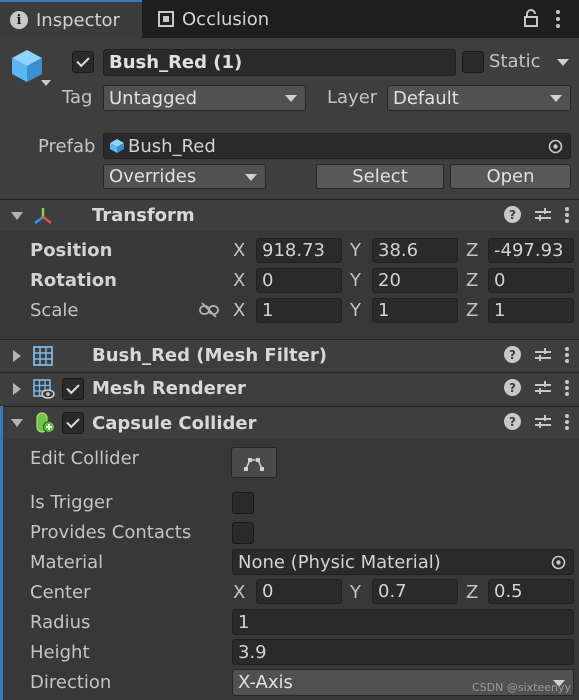  I want to click on tag-dropdown: Untagged, so click(204, 98).